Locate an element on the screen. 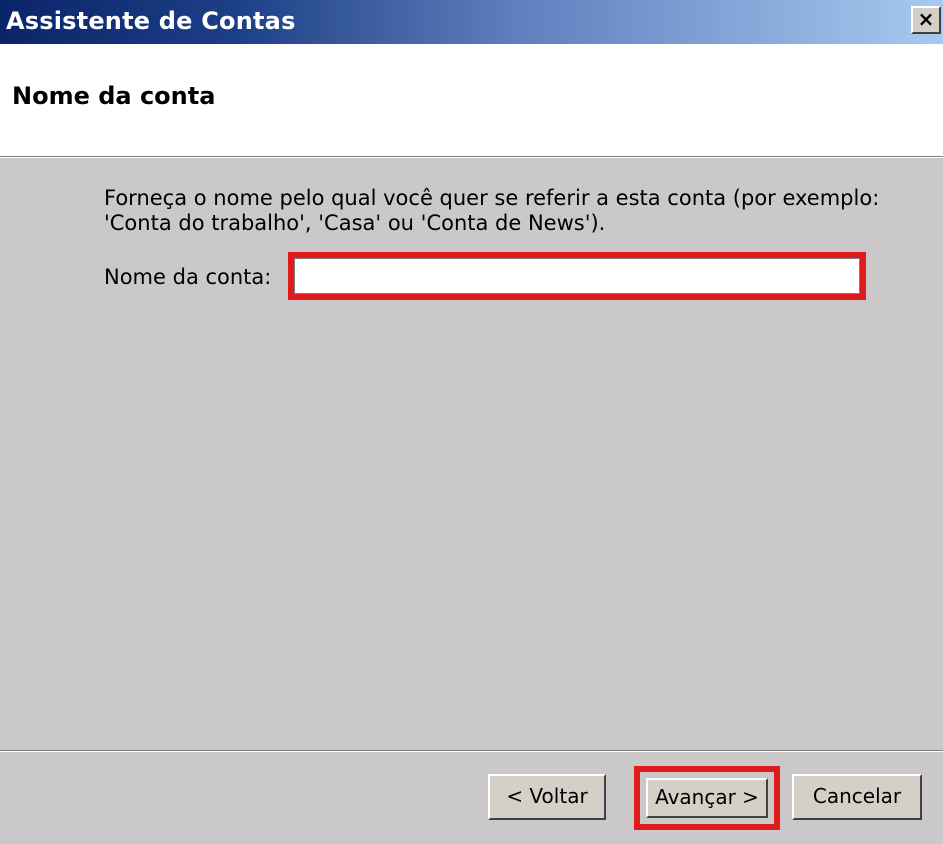 This screenshot has width=943, height=844. account-name-input is located at coordinates (577, 276).